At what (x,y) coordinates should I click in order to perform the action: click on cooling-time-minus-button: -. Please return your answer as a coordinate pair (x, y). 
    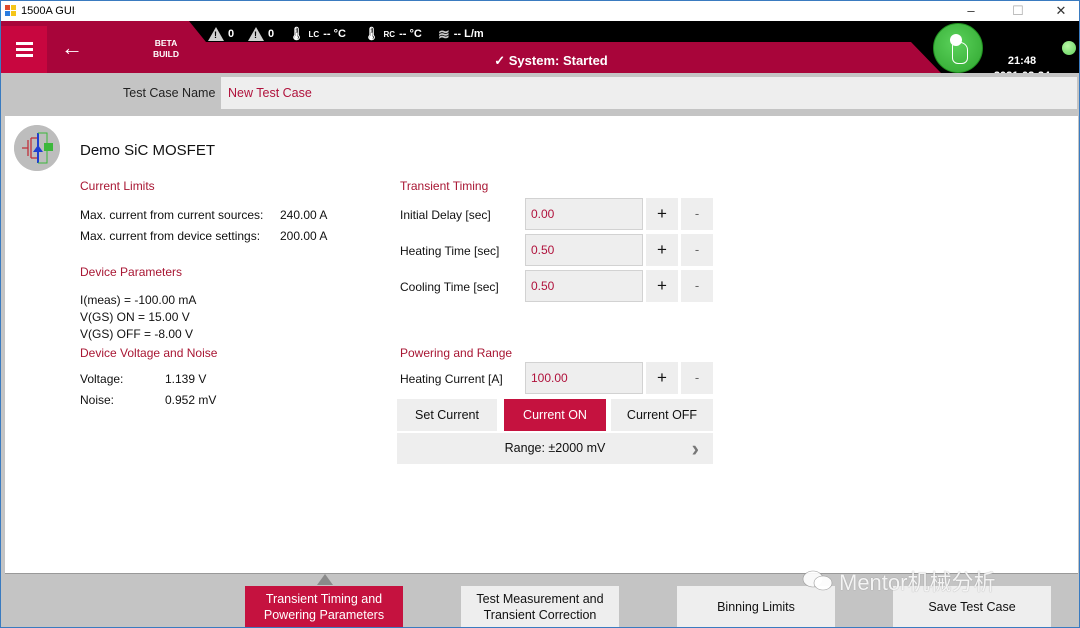
    Looking at the image, I should click on (697, 286).